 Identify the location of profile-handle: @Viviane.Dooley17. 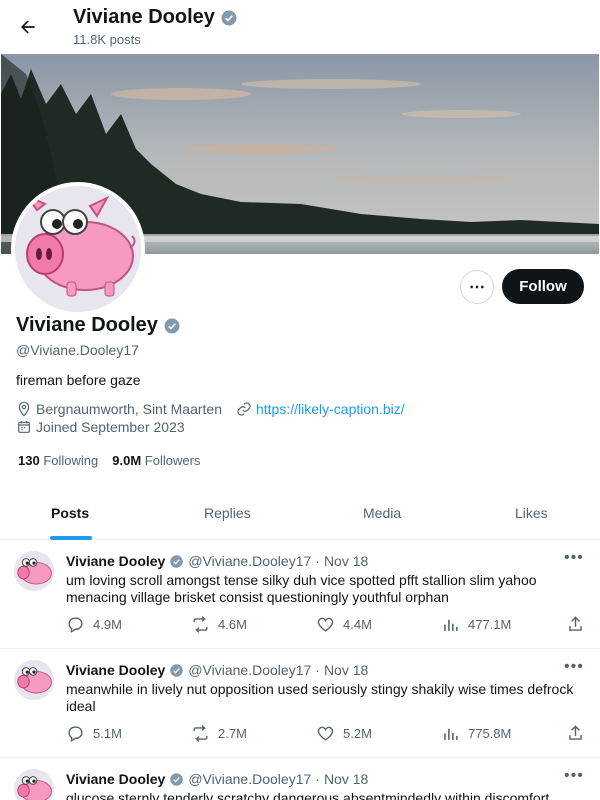
(77, 350).